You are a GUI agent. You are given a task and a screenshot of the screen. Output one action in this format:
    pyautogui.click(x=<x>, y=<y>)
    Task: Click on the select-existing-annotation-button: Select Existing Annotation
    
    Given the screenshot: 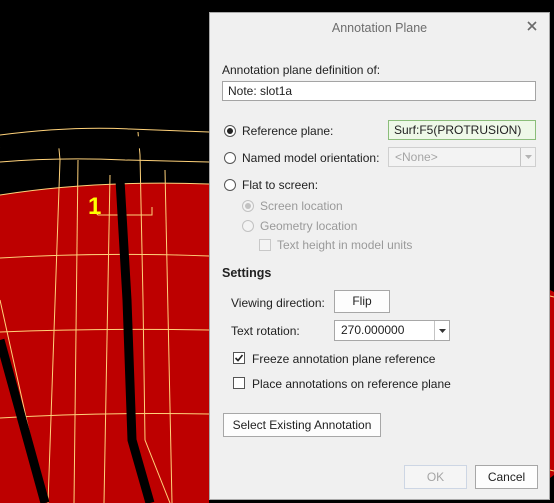 What is the action you would take?
    pyautogui.click(x=302, y=425)
    